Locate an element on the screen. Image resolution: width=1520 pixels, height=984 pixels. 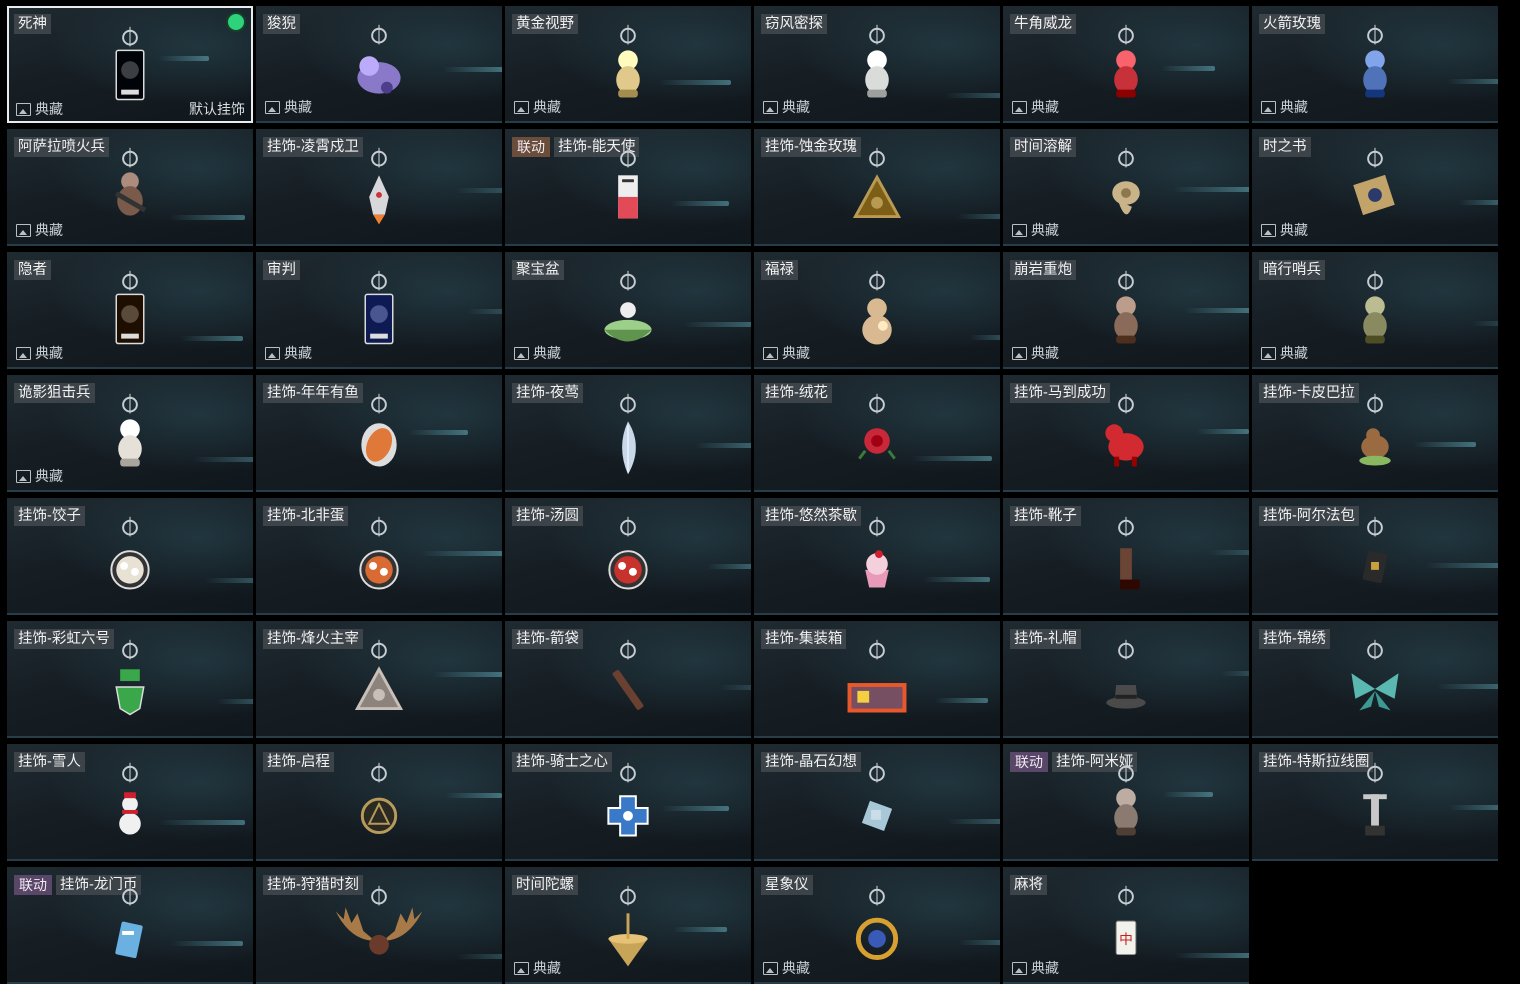
quiver-charm-icon is located at coordinates (628, 685).